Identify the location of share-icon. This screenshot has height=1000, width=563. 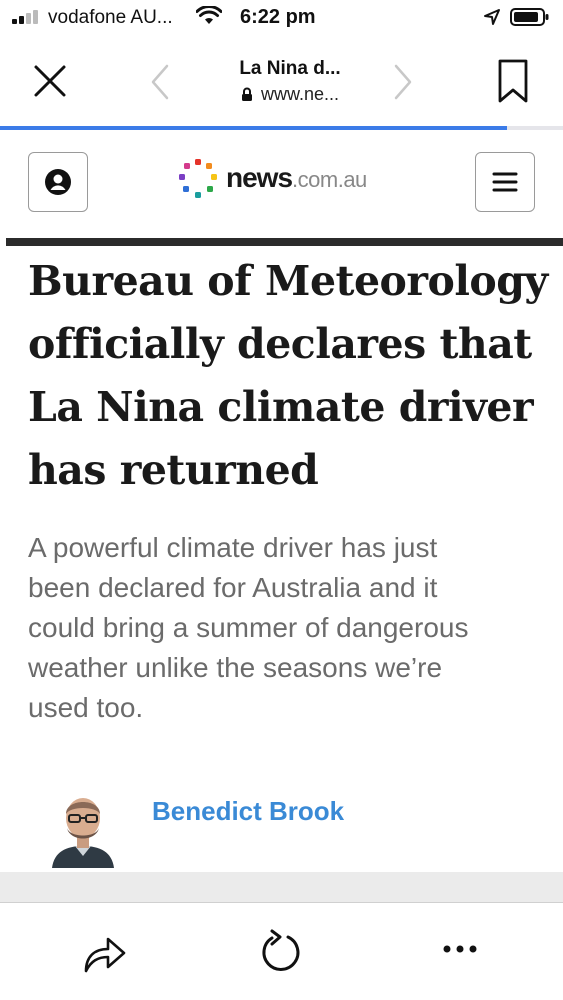
(104, 953).